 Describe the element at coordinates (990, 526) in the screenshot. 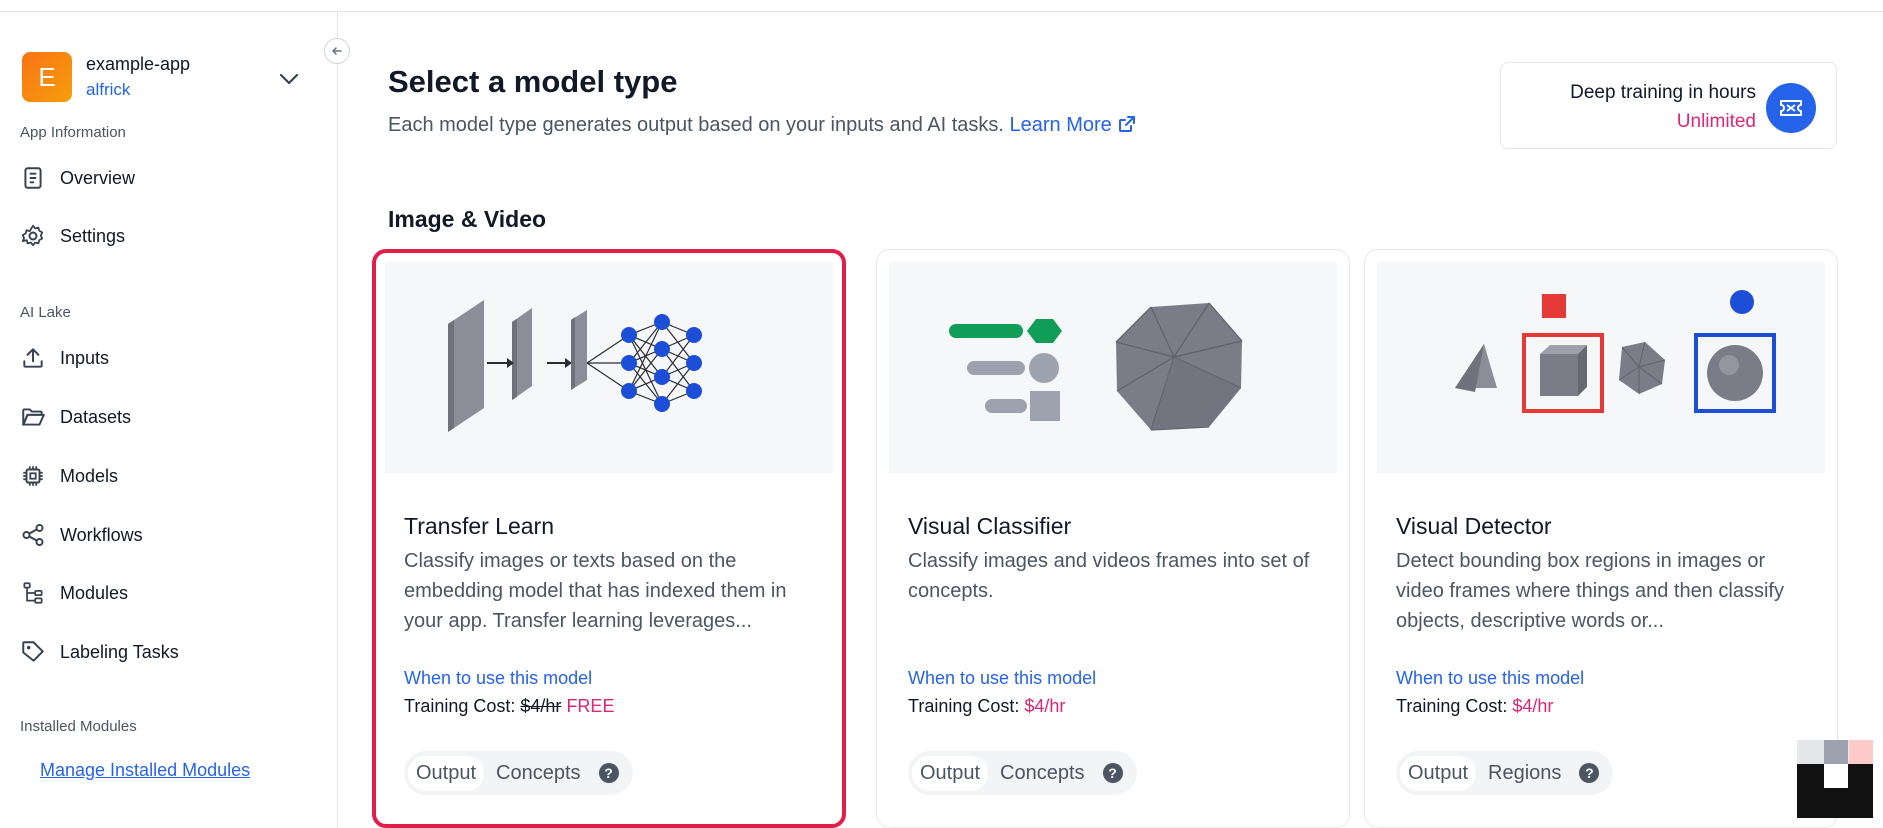

I see `card-title: Visual Classifier` at that location.